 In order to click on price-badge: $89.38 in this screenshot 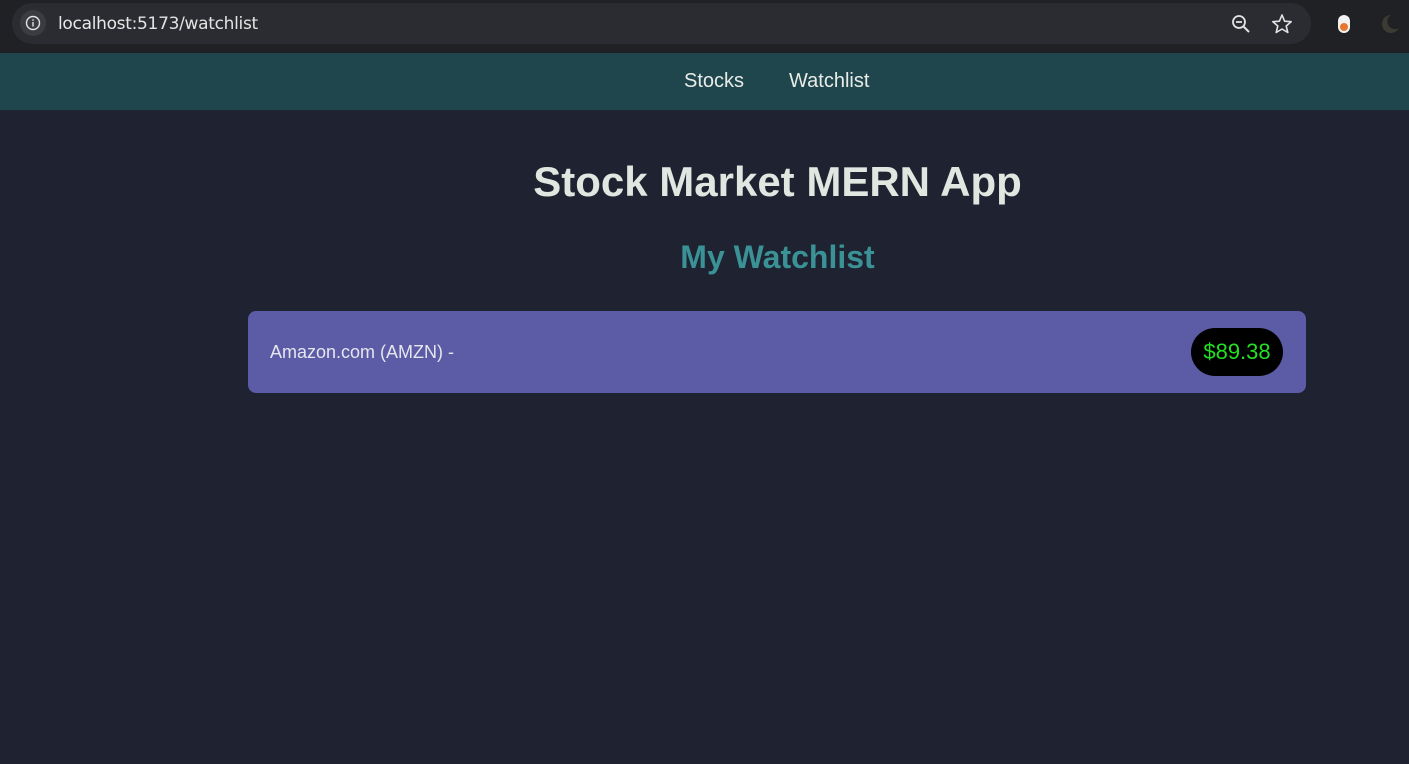, I will do `click(1237, 352)`.